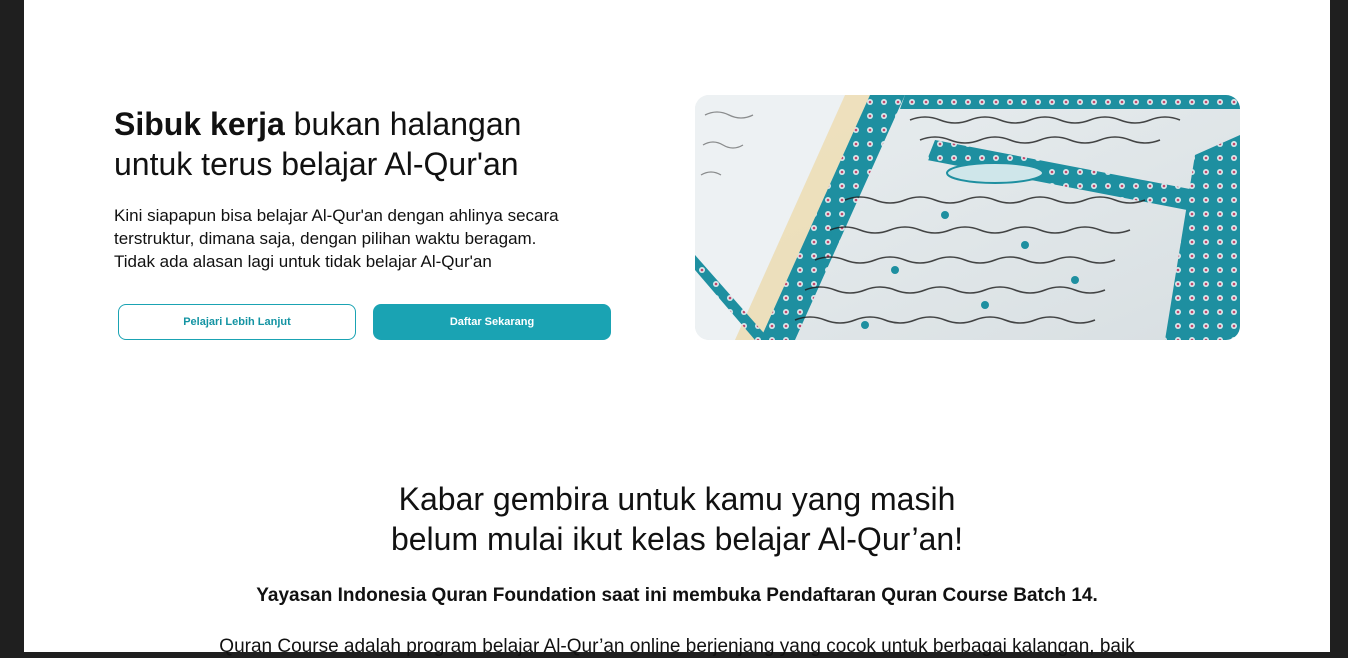 Image resolution: width=1348 pixels, height=658 pixels. Describe the element at coordinates (199, 124) in the screenshot. I see `hero-title-bold: Sibuk kerja` at that location.